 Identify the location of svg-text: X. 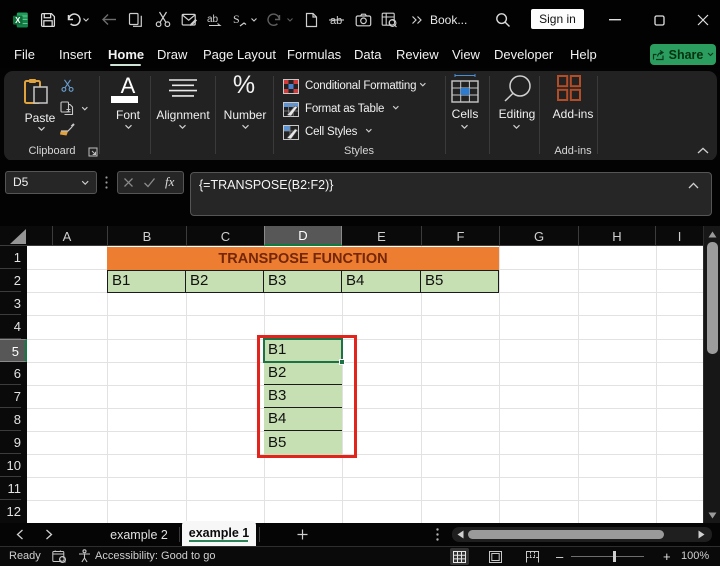
(18, 20).